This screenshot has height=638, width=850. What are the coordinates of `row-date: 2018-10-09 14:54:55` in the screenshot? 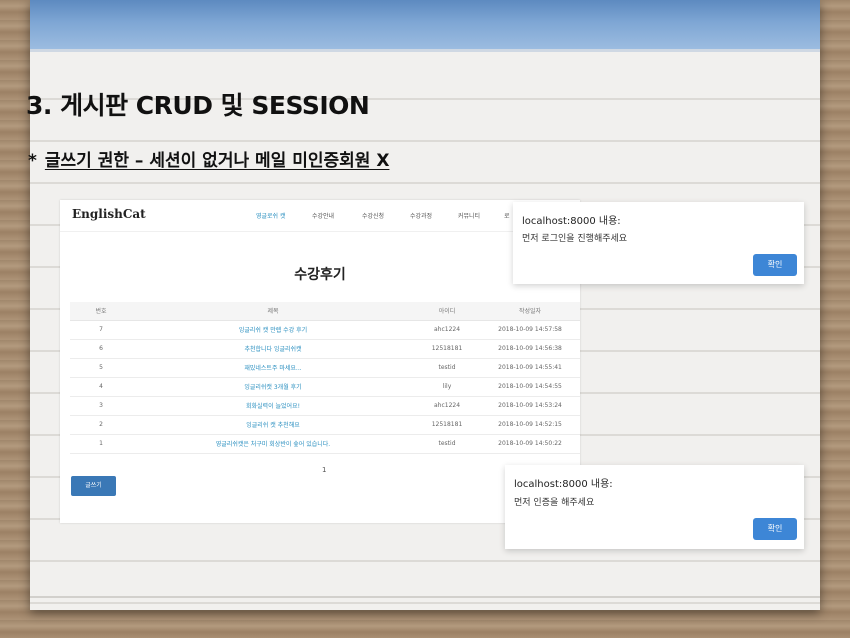 It's located at (530, 387).